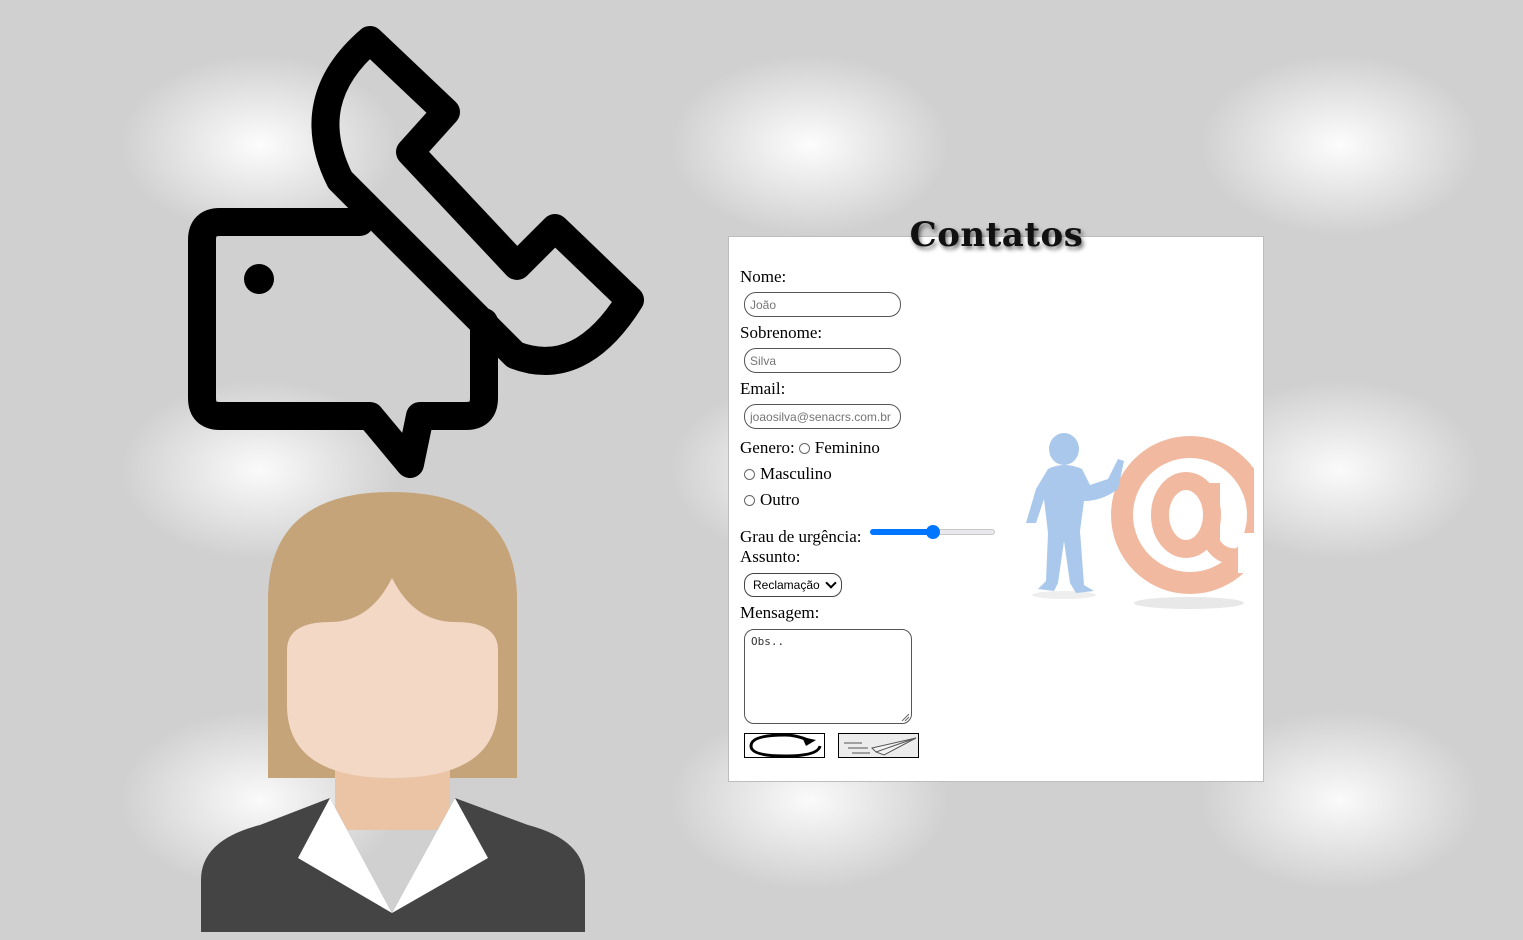 This screenshot has height=940, width=1523. Describe the element at coordinates (749, 474) in the screenshot. I see `radio-masculino` at that location.